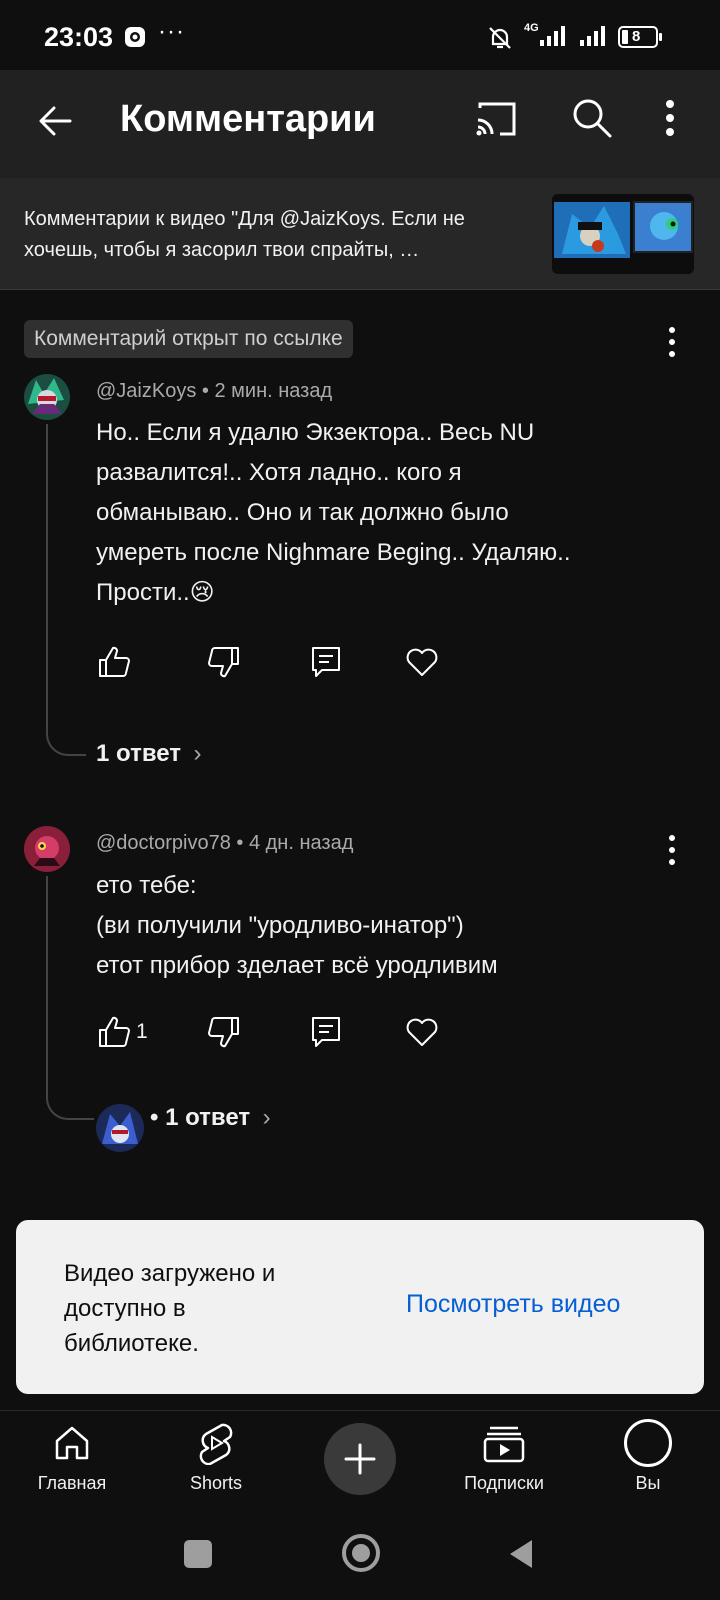  I want to click on battery-icon: 8, so click(640, 37).